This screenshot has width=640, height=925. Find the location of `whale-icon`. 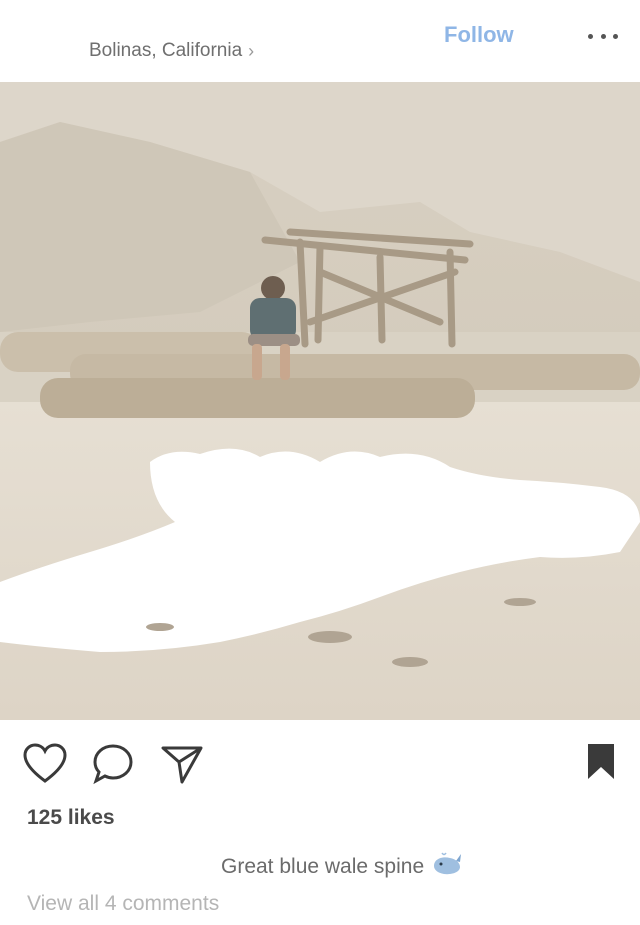

whale-icon is located at coordinates (447, 867).